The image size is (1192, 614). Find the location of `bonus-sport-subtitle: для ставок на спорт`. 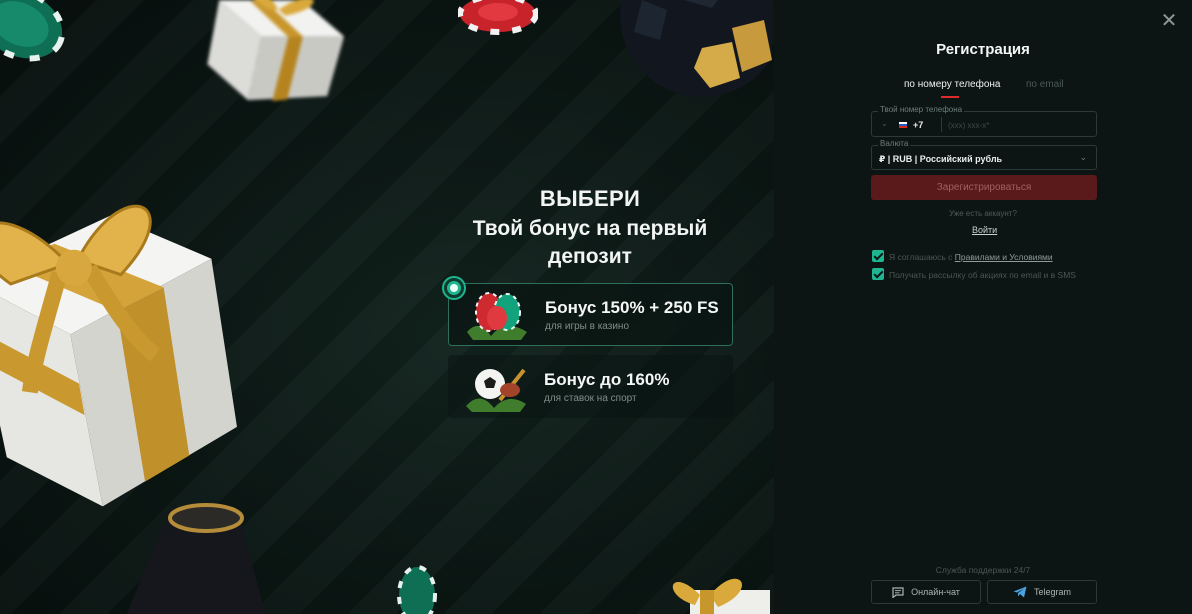

bonus-sport-subtitle: для ставок на спорт is located at coordinates (590, 398).